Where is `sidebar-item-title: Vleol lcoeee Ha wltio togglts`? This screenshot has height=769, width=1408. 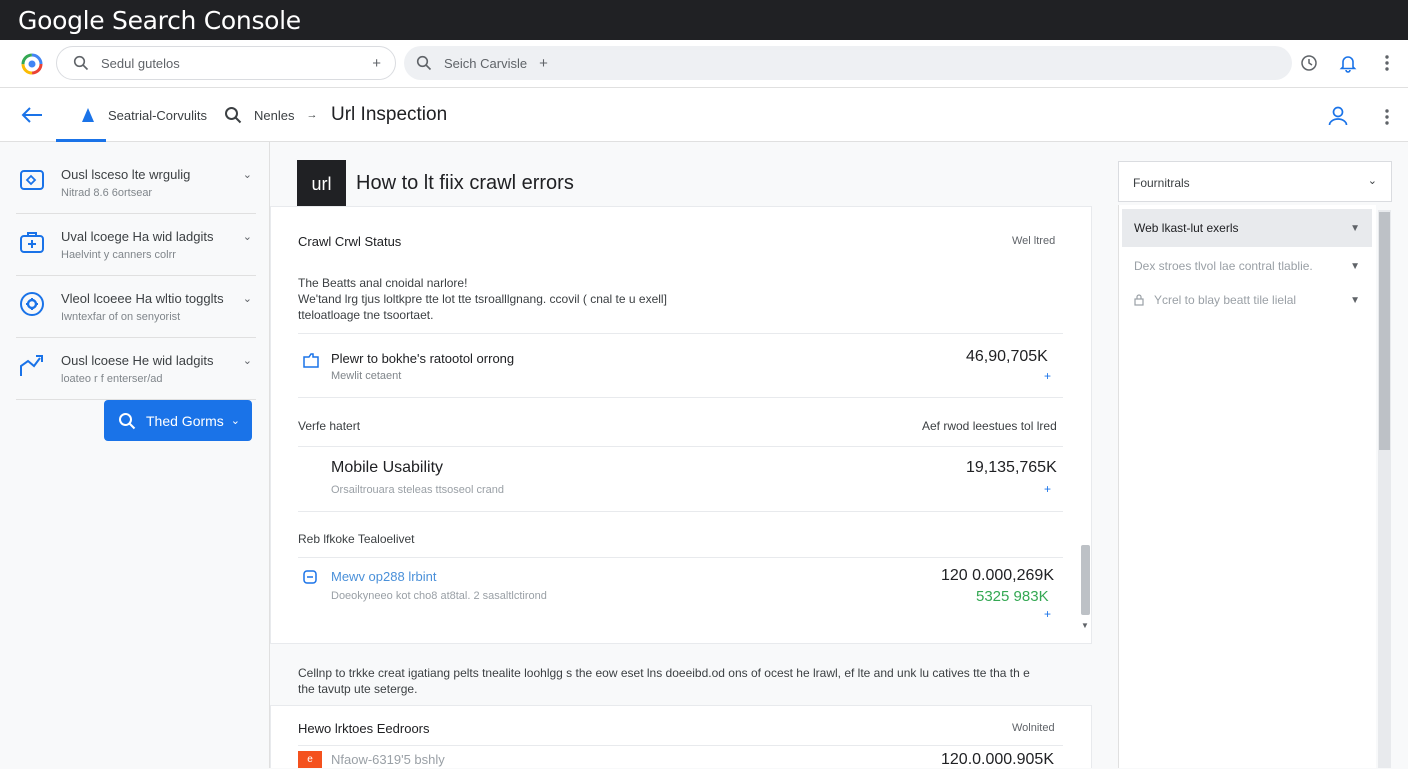
sidebar-item-title: Vleol lcoeee Ha wltio togglts is located at coordinates (142, 298).